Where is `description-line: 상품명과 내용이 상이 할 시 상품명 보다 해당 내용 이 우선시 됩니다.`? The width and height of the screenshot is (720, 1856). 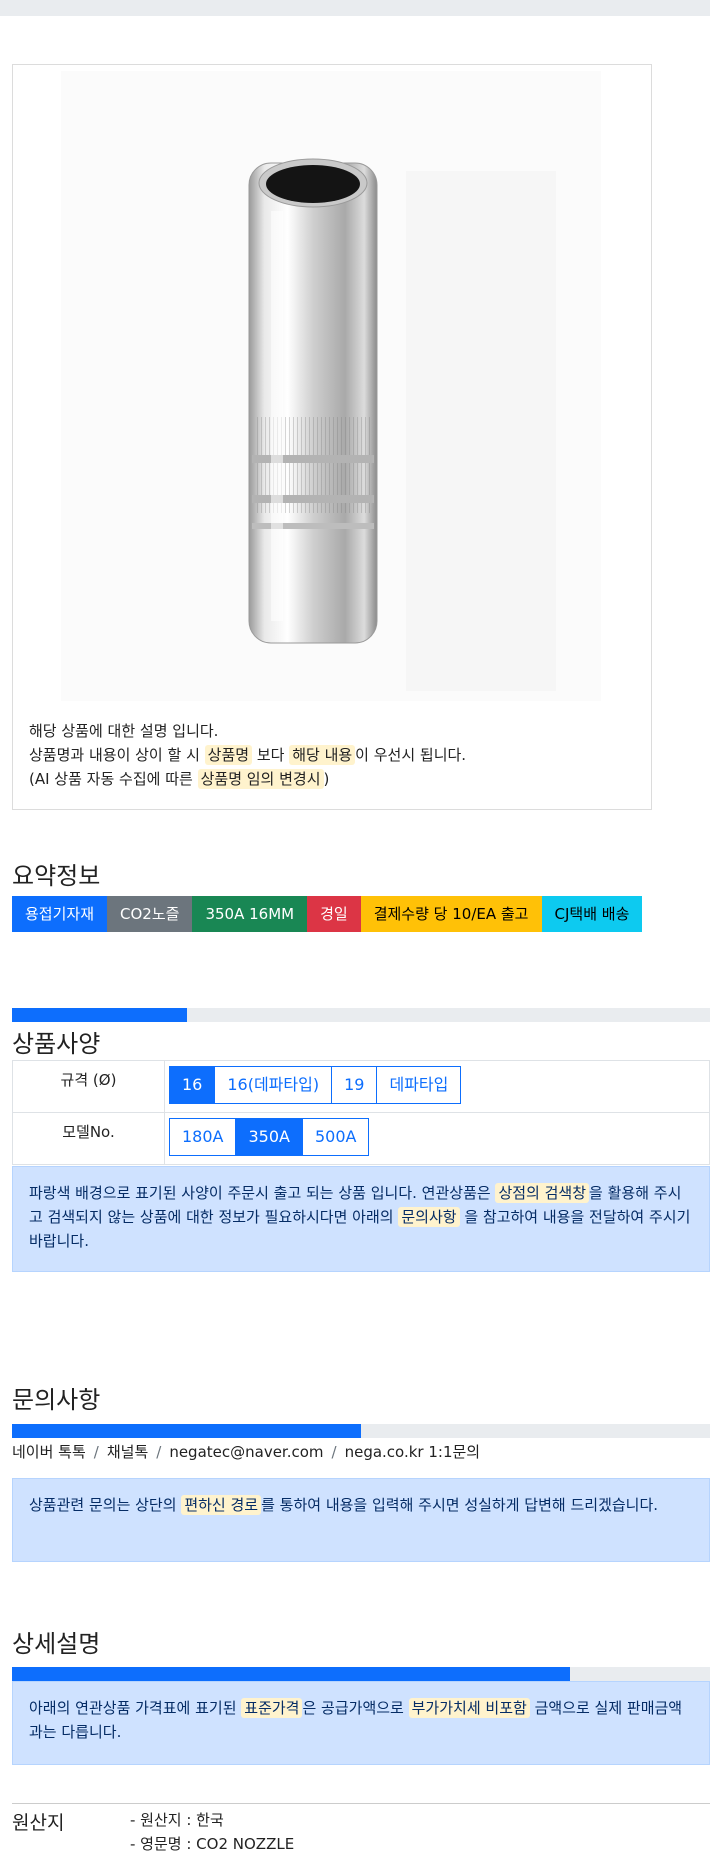 description-line: 상품명과 내용이 상이 할 시 상품명 보다 해당 내용 이 우선시 됩니다. is located at coordinates (248, 755).